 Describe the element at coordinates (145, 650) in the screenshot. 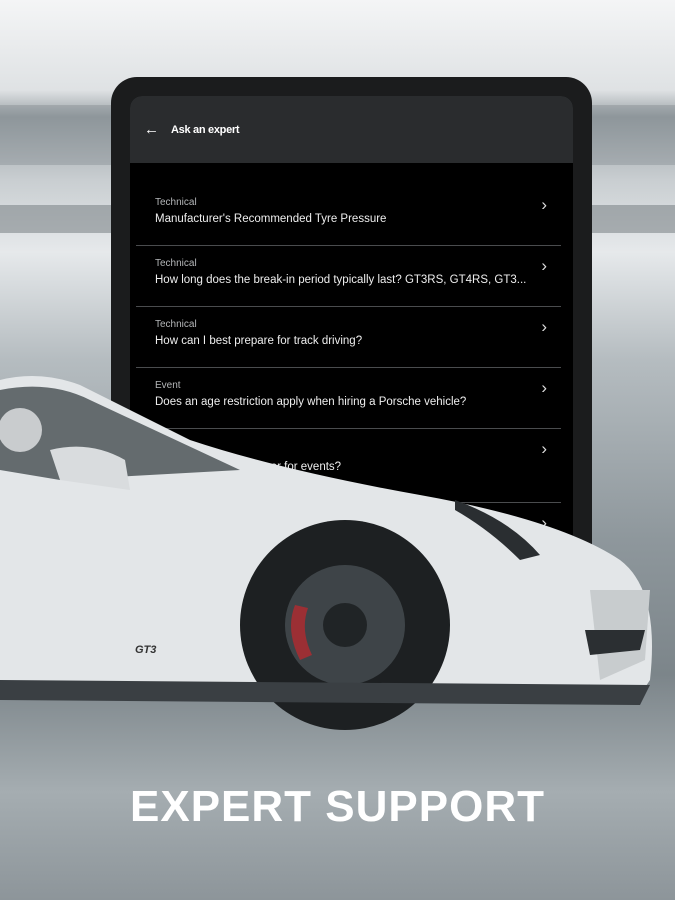

I see `car-badge: GT3` at that location.